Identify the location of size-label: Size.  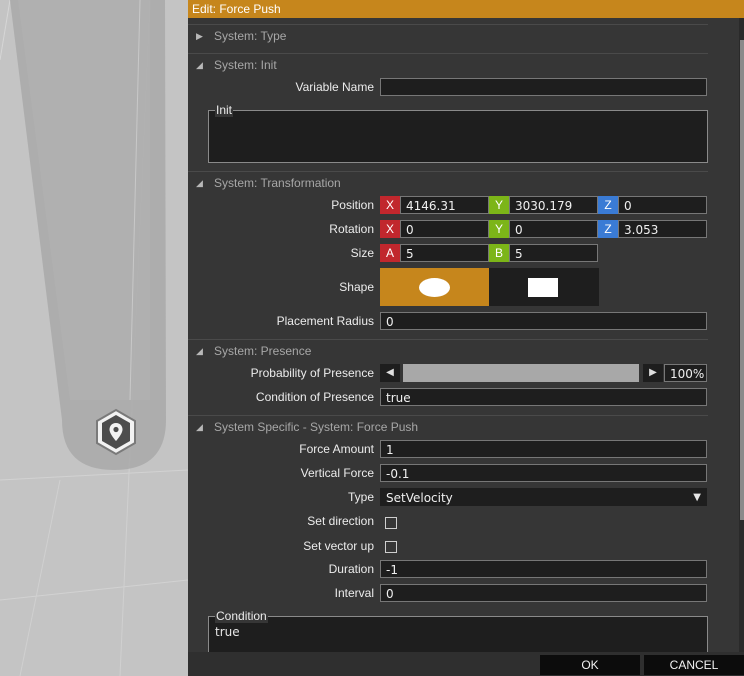
(362, 253).